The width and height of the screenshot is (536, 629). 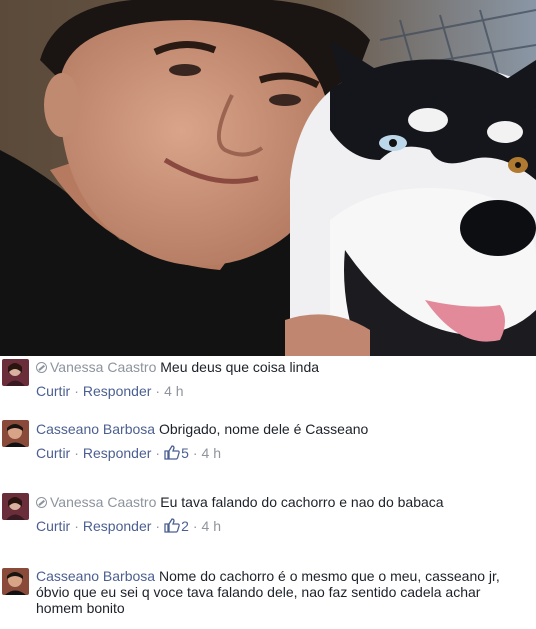 I want to click on comment-text: Meu deus que coisa linda, so click(x=240, y=367).